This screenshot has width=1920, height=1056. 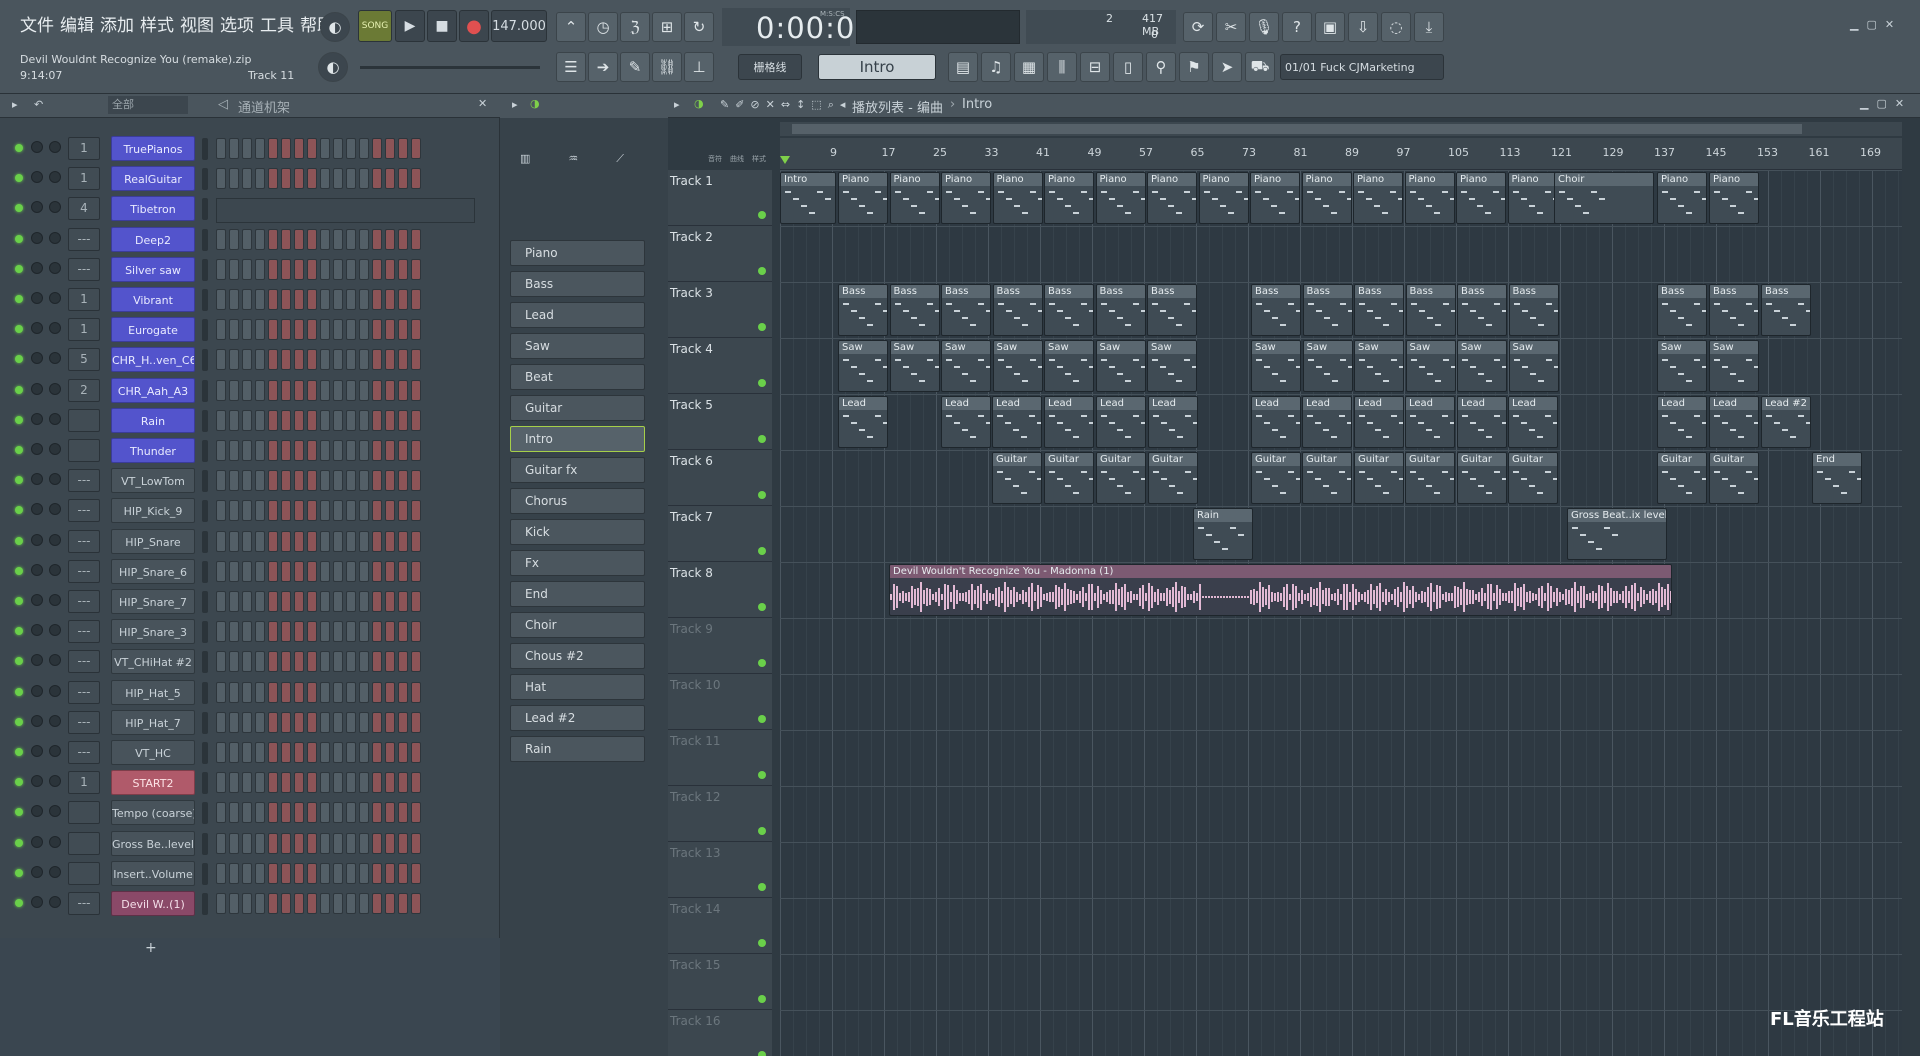 I want to click on tempo-tapper-icon: ⚑, so click(x=1194, y=67).